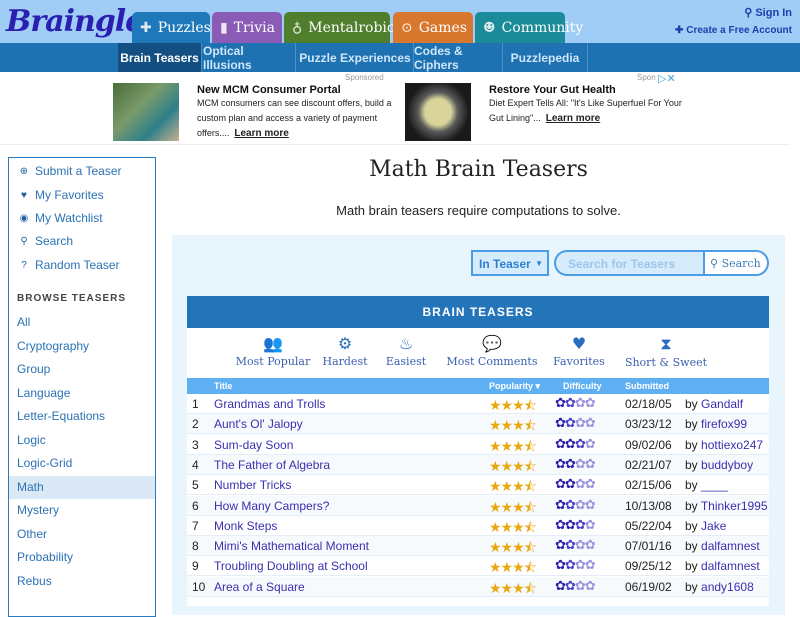 The height and width of the screenshot is (617, 800). Describe the element at coordinates (82, 440) in the screenshot. I see `sidebar-category-logic: Logic` at that location.